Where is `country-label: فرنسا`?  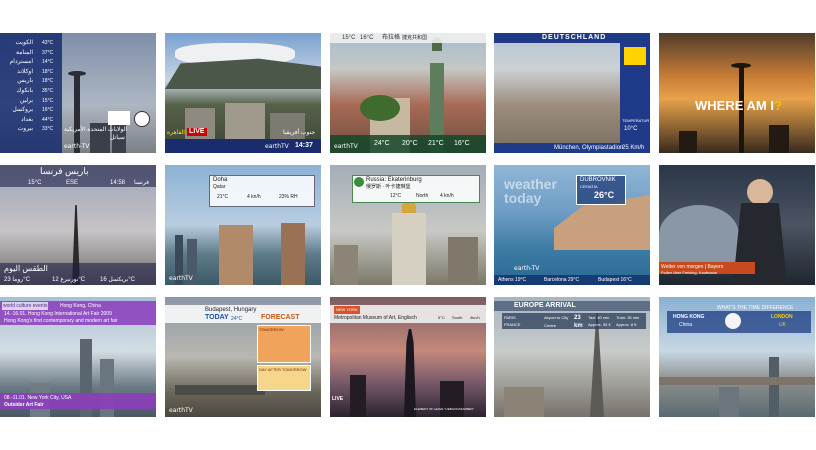 country-label: فرنسا is located at coordinates (142, 183).